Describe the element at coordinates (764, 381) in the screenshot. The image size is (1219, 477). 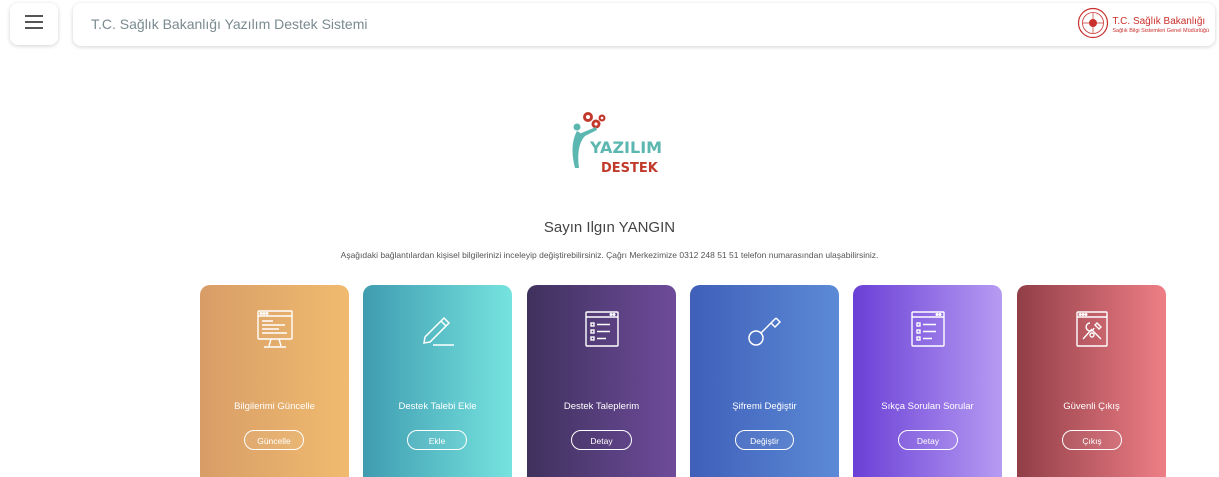
I see `card-change-password: Şifremi Değiştir Değiştir` at that location.